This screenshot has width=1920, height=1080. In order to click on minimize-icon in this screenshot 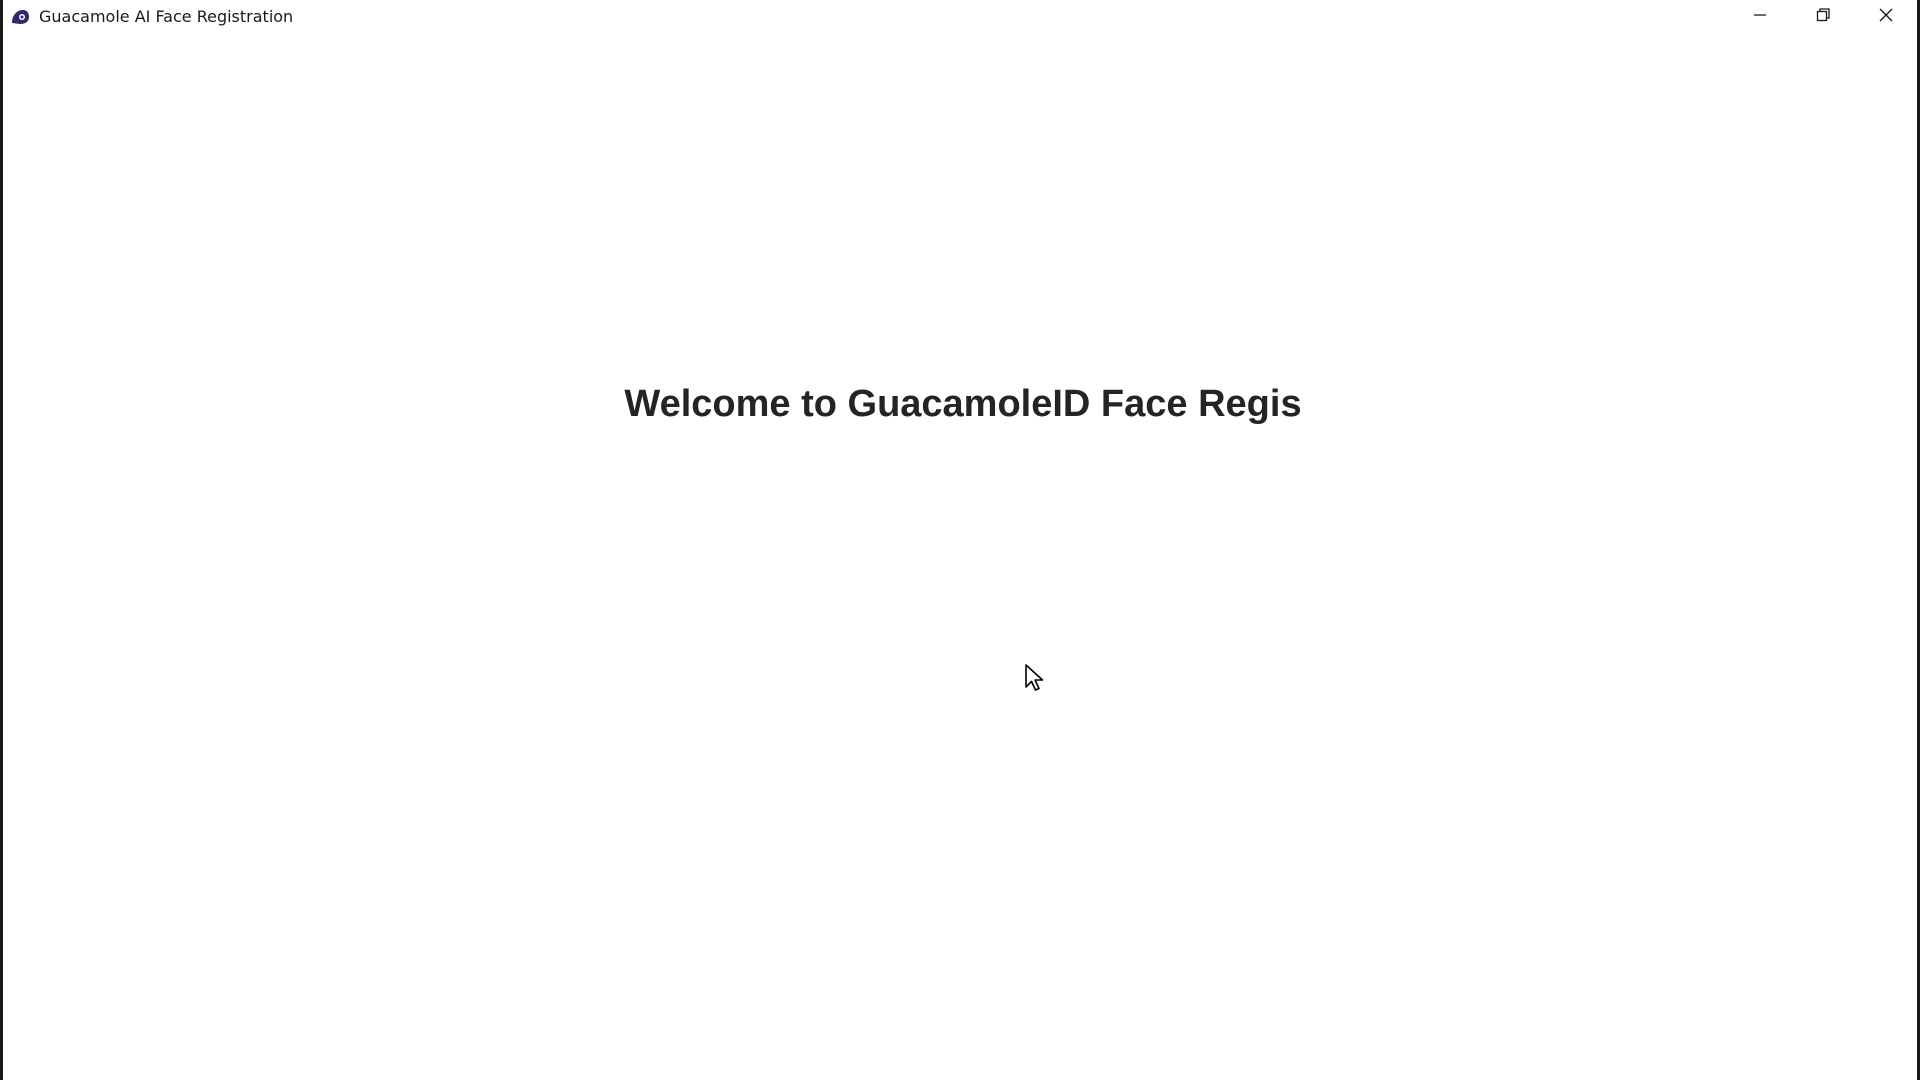, I will do `click(1759, 15)`.